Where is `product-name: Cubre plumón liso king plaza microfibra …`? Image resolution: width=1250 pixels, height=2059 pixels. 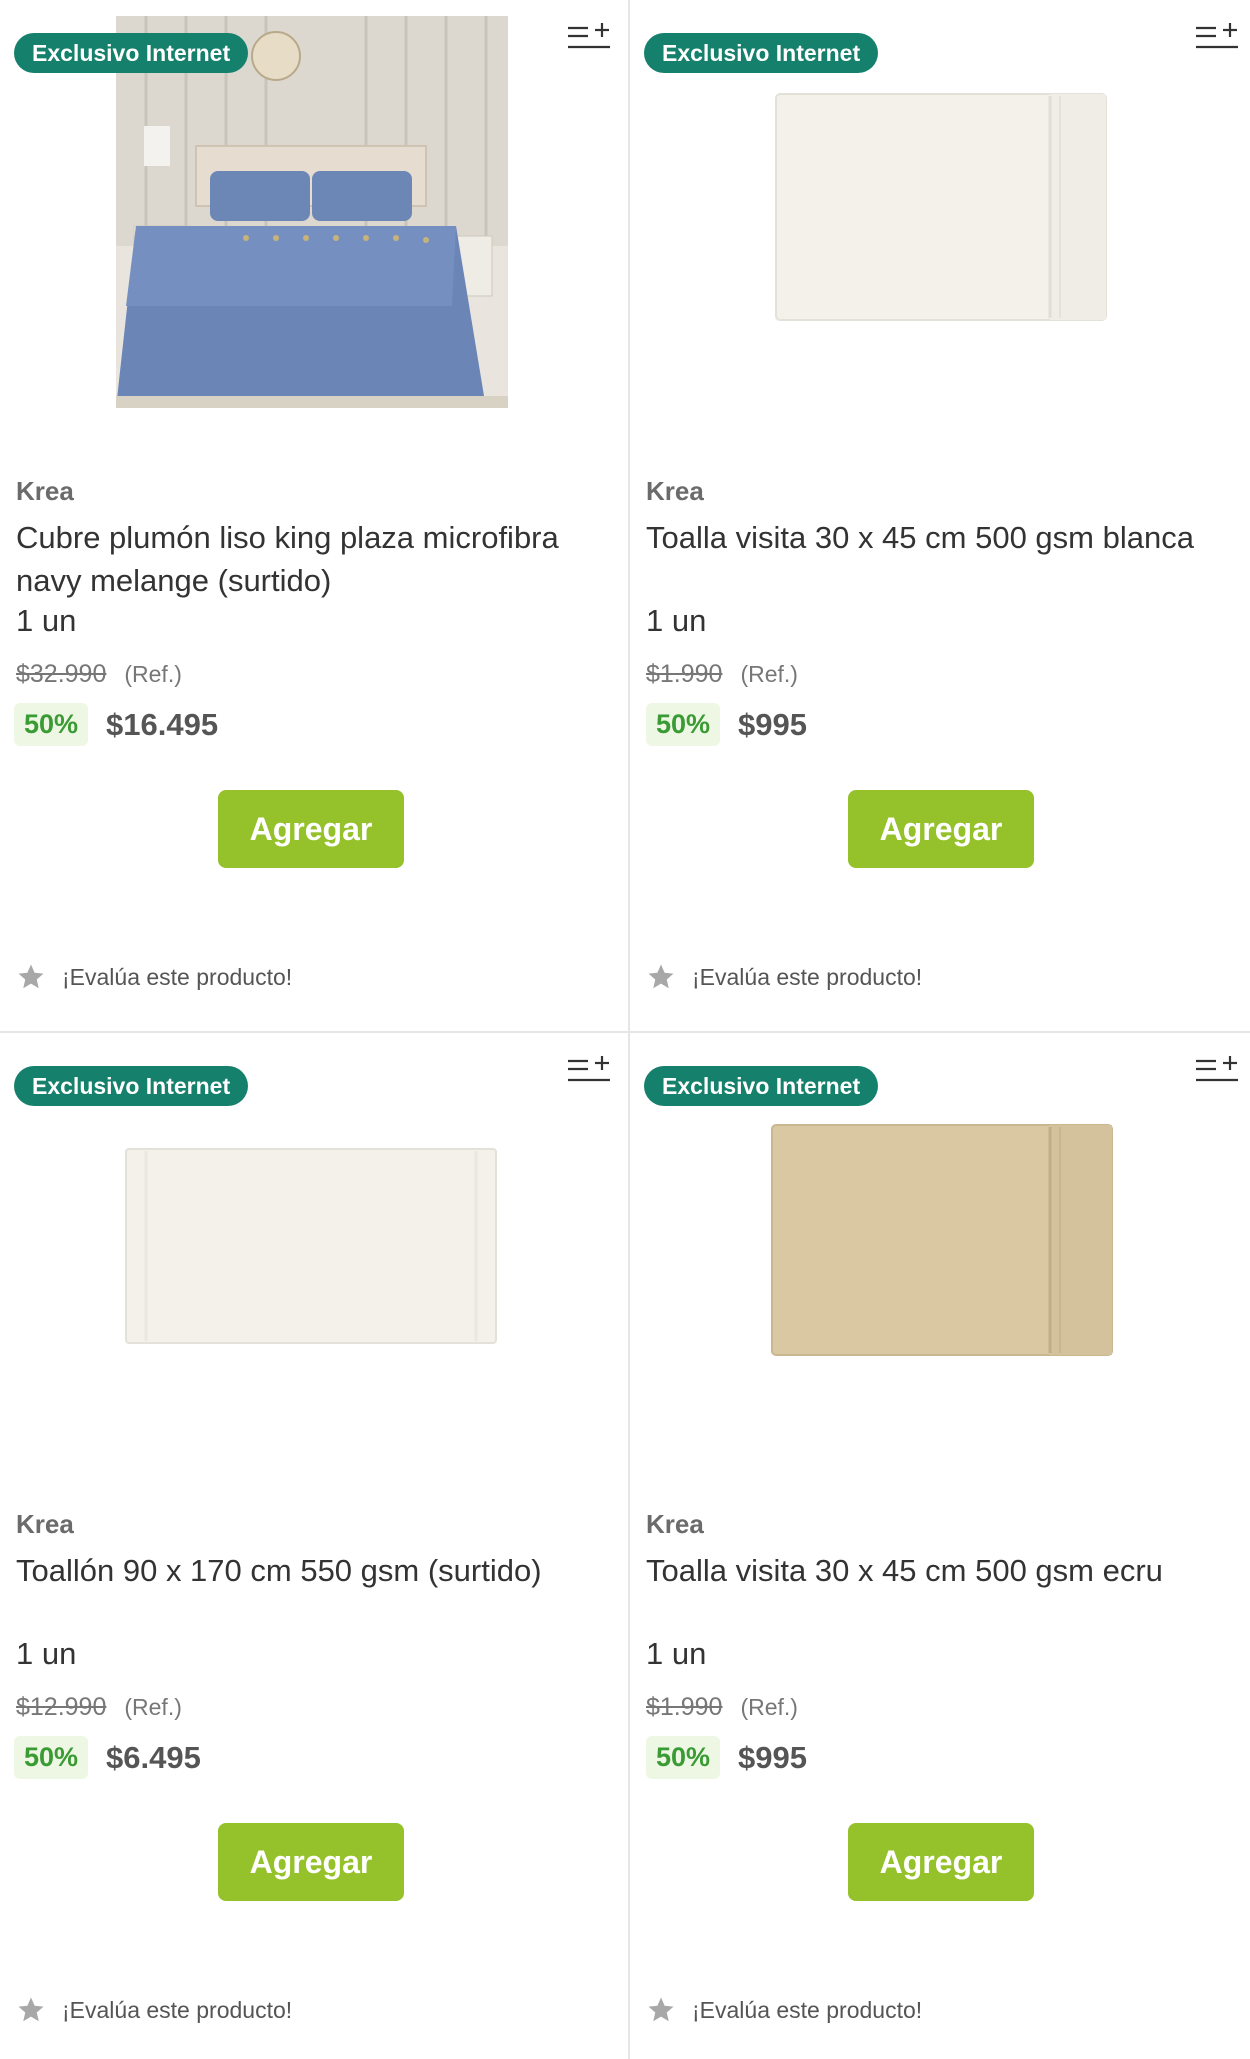
product-name: Cubre plumón liso king plaza microfibra … is located at coordinates (311, 559).